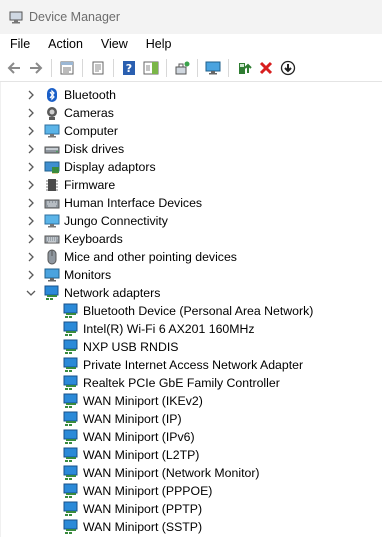  I want to click on tree-category-label: Jungo Connectivity, so click(116, 221).